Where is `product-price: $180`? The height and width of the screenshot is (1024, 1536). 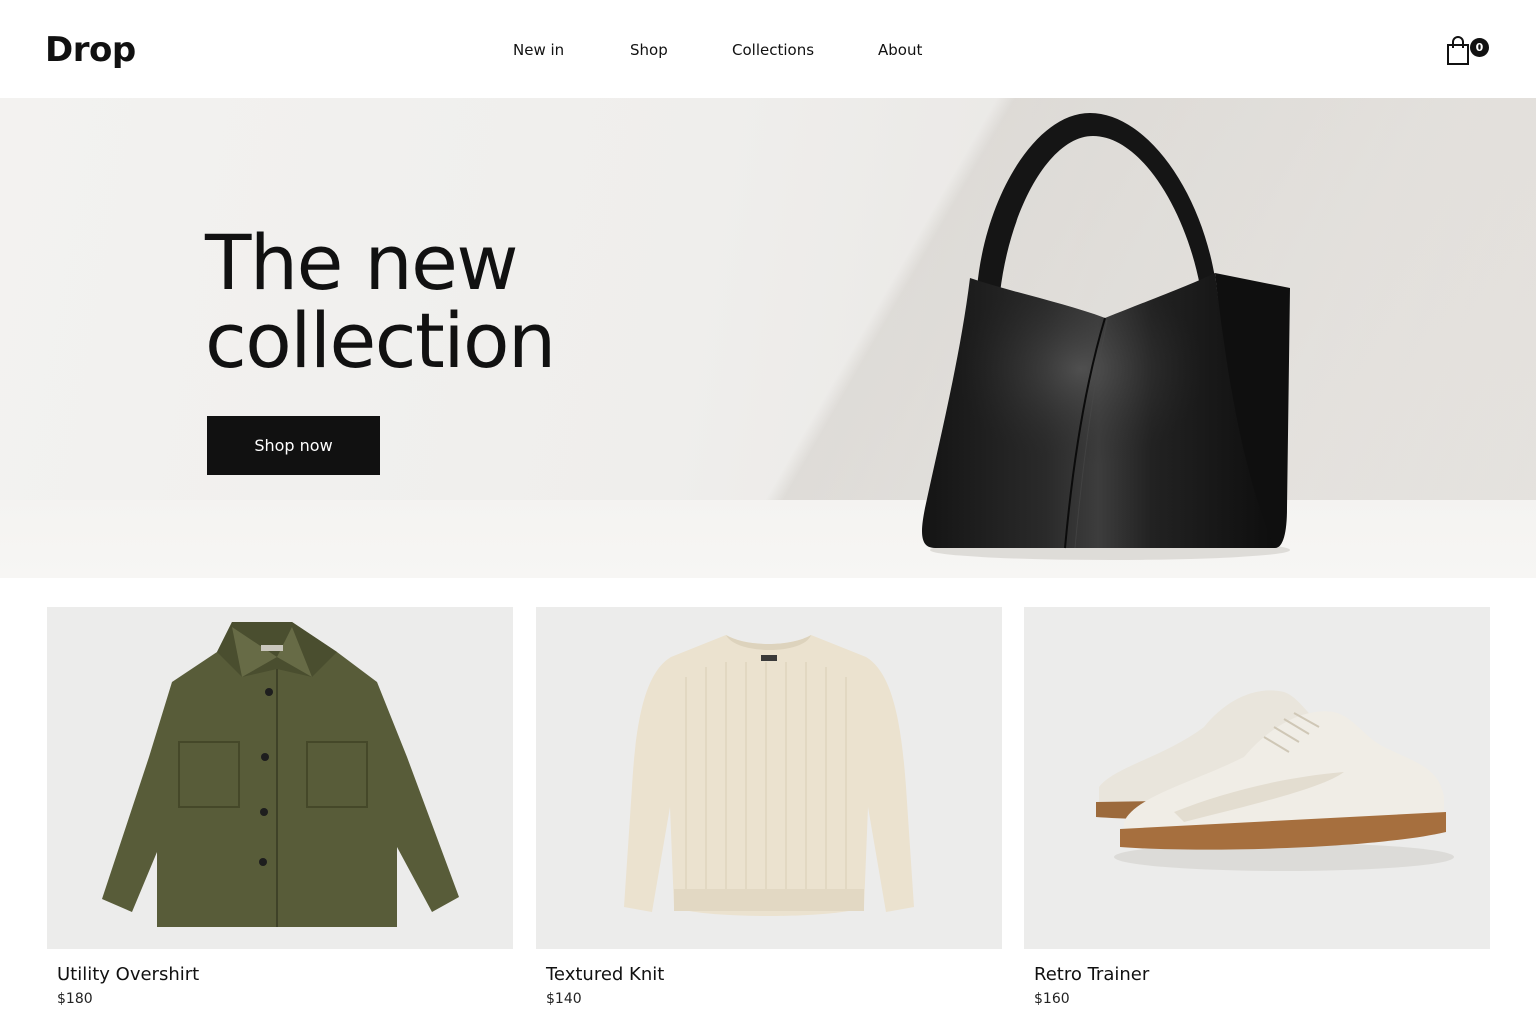
product-price: $180 is located at coordinates (75, 999).